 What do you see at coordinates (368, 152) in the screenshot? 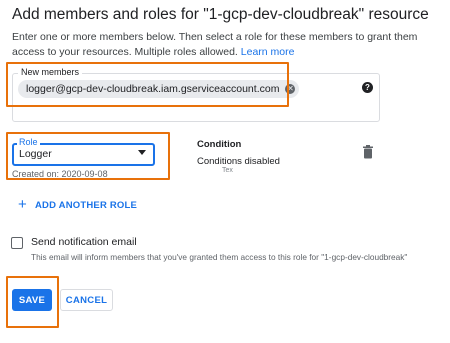
I see `trash-icon` at bounding box center [368, 152].